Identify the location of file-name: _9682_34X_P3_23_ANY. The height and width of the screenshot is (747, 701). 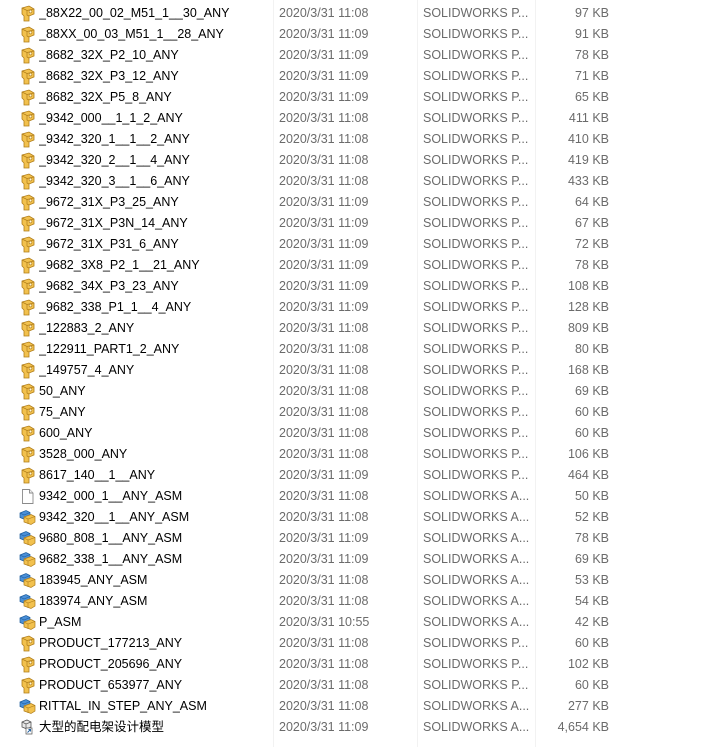
(109, 286).